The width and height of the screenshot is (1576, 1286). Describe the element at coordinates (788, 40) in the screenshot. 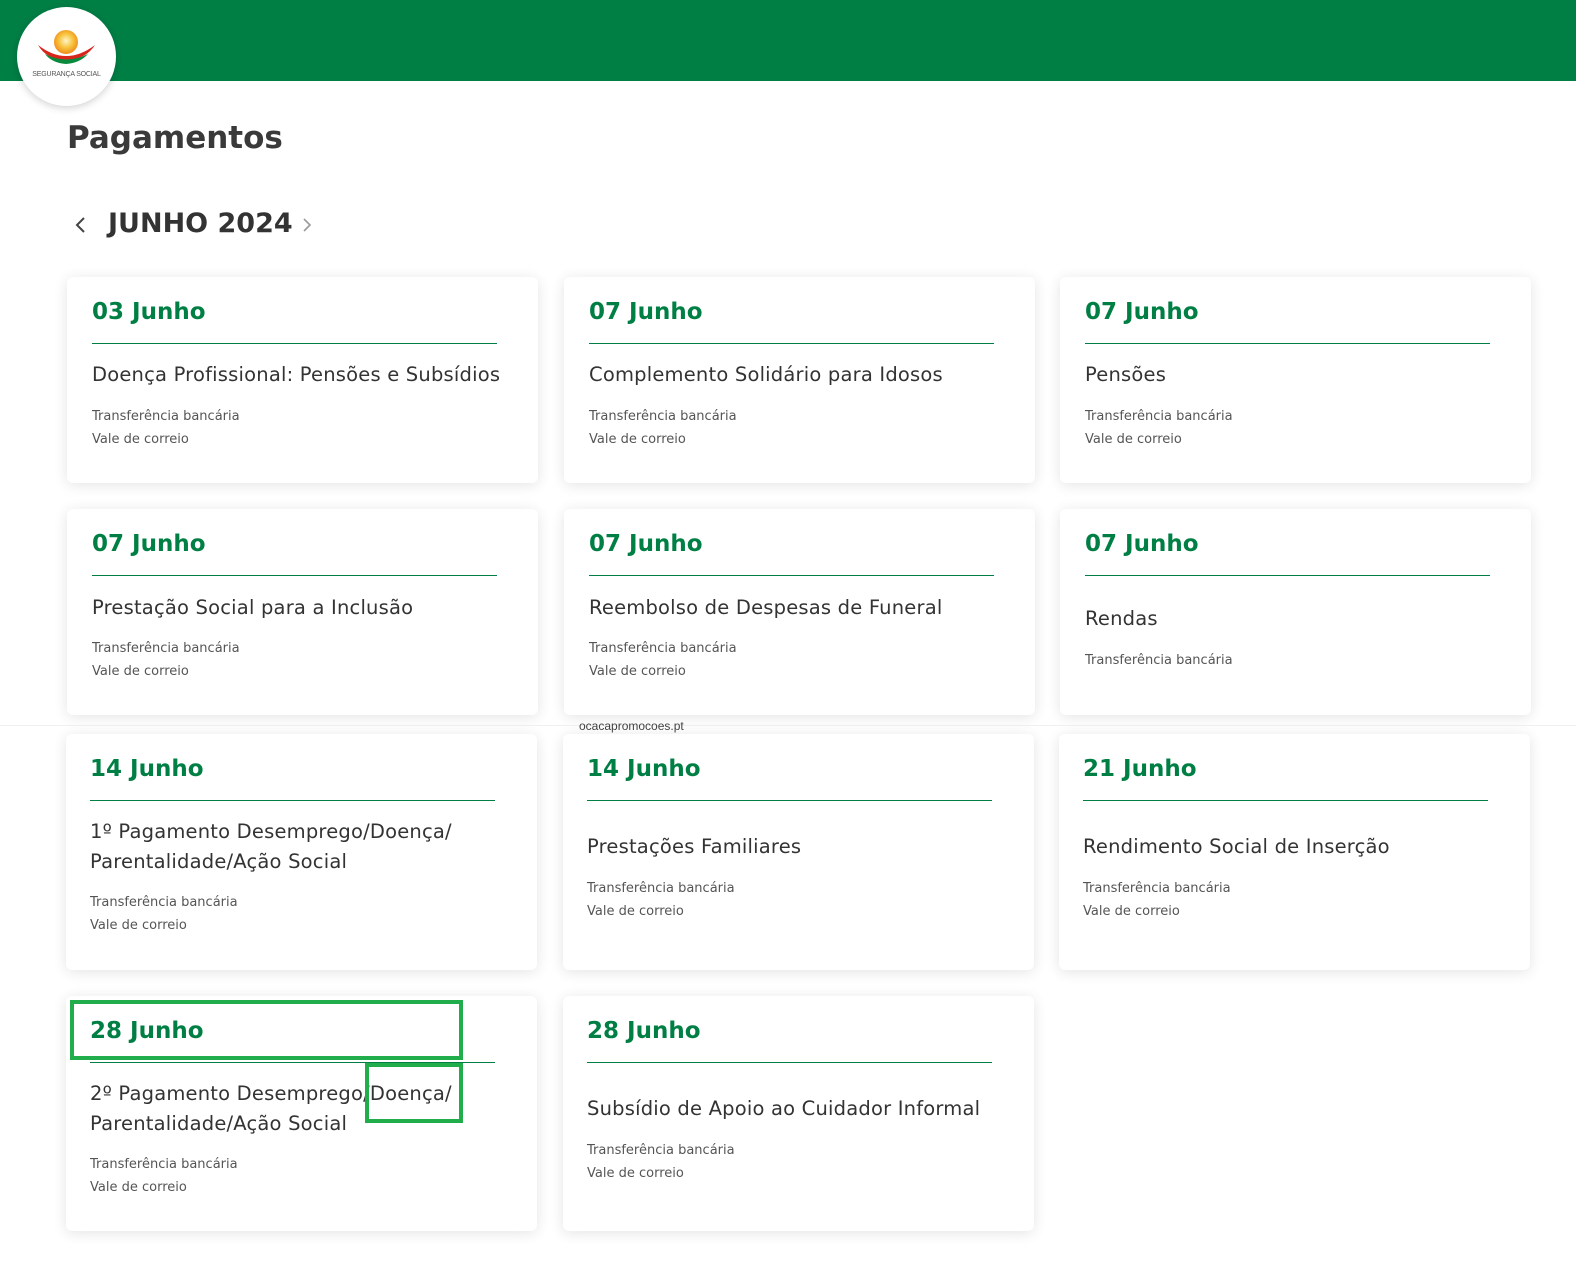

I see `header-bar` at that location.